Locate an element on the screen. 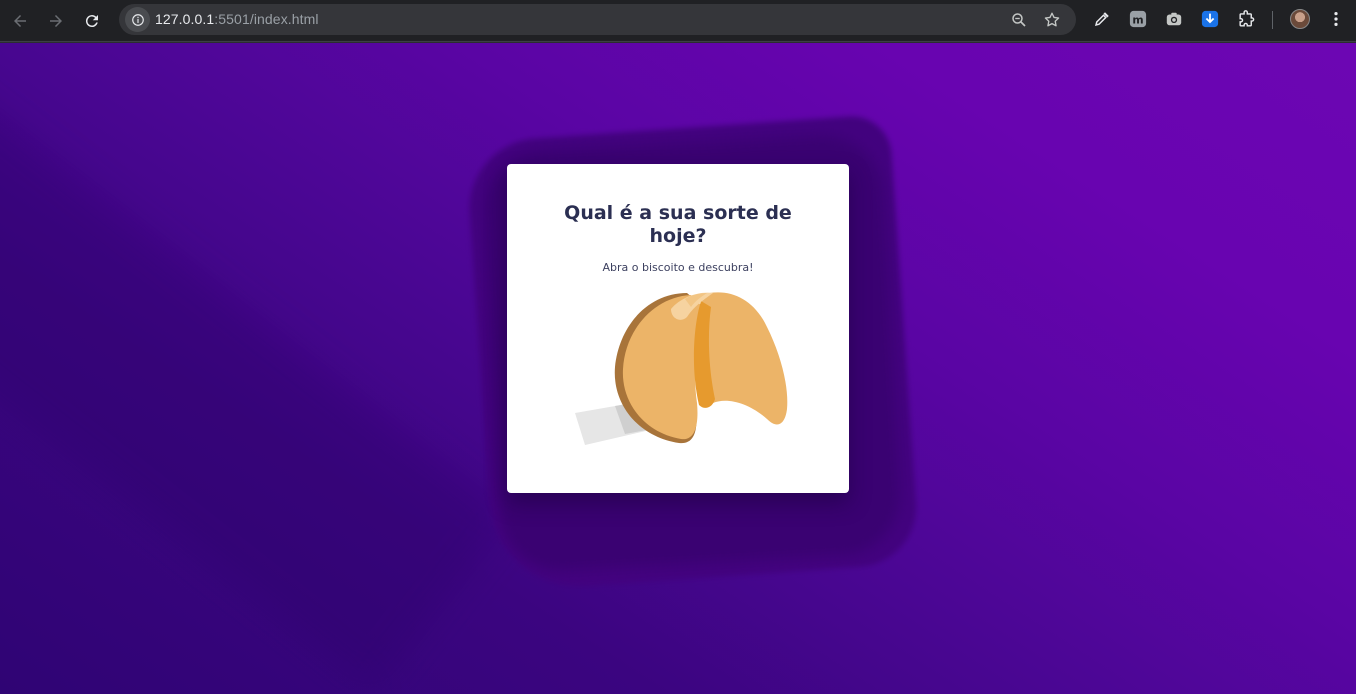  reload-button is located at coordinates (92, 21).